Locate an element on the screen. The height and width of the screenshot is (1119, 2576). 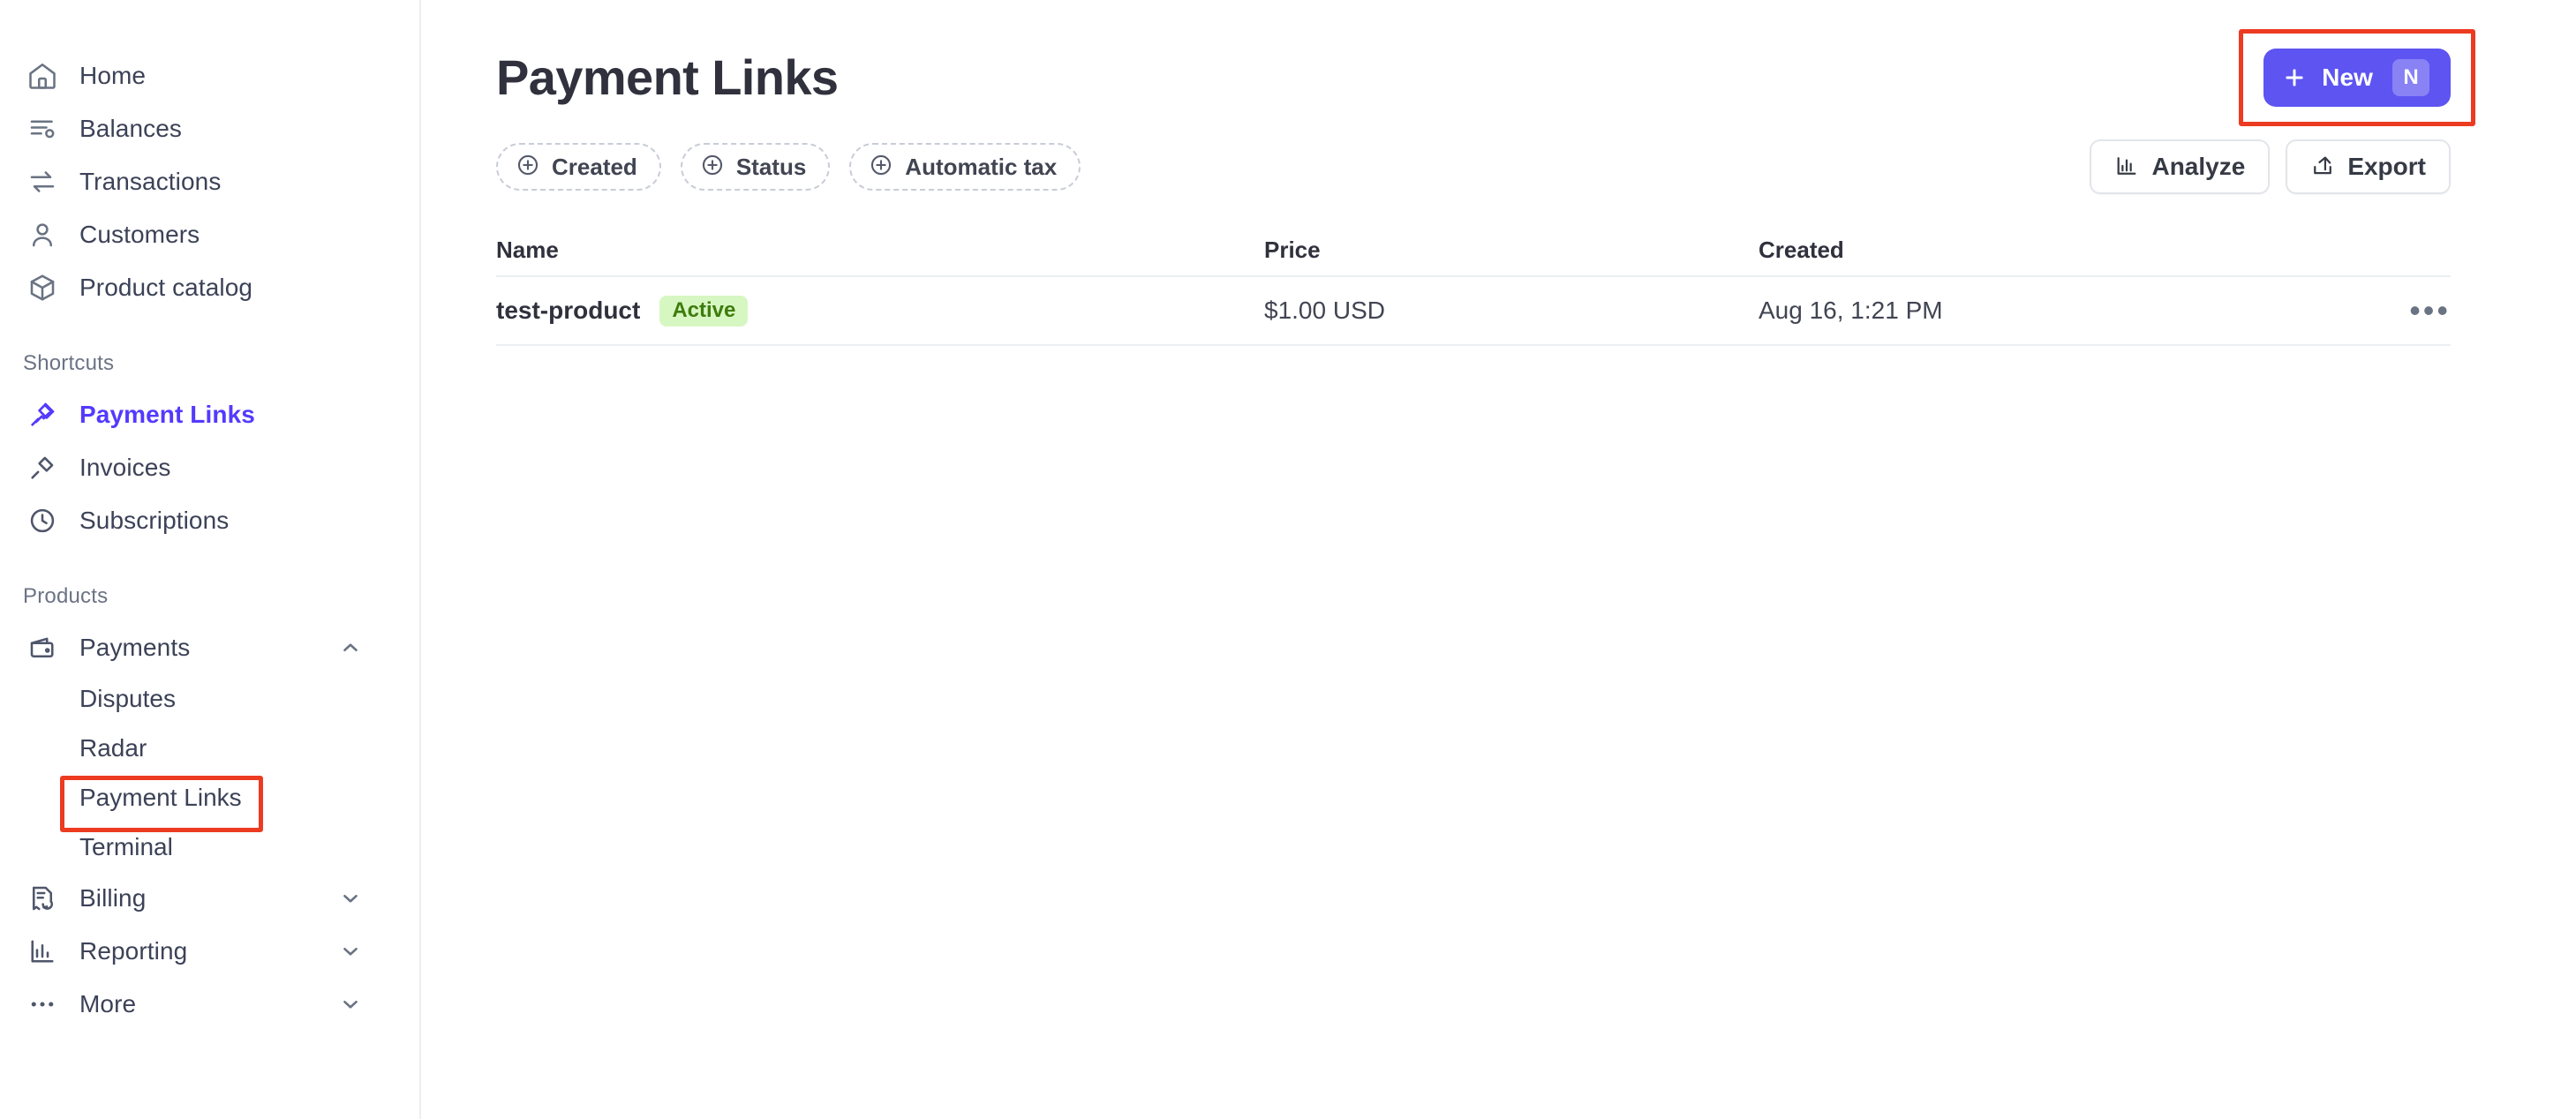
filter-chip-created: Created is located at coordinates (579, 167).